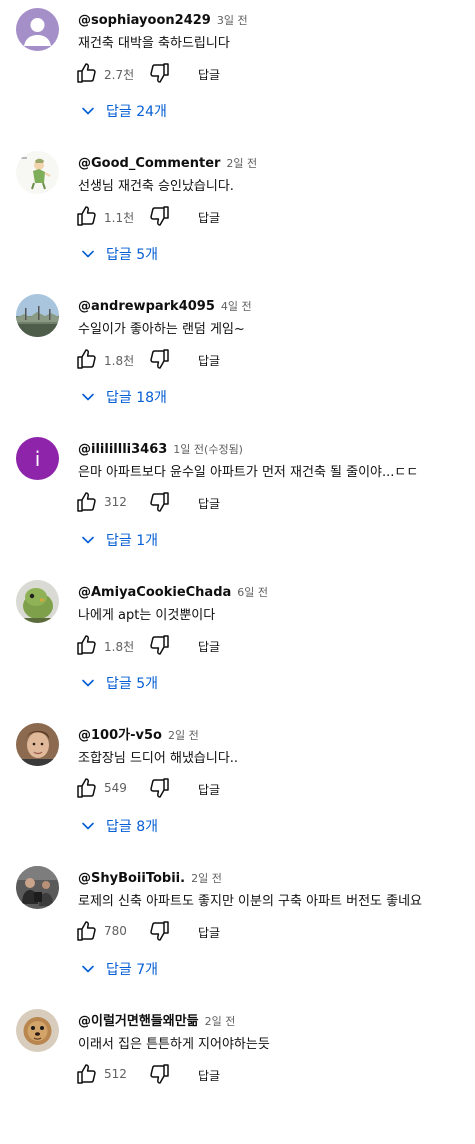  Describe the element at coordinates (132, 683) in the screenshot. I see `replies-count-label: 답글 5개` at that location.